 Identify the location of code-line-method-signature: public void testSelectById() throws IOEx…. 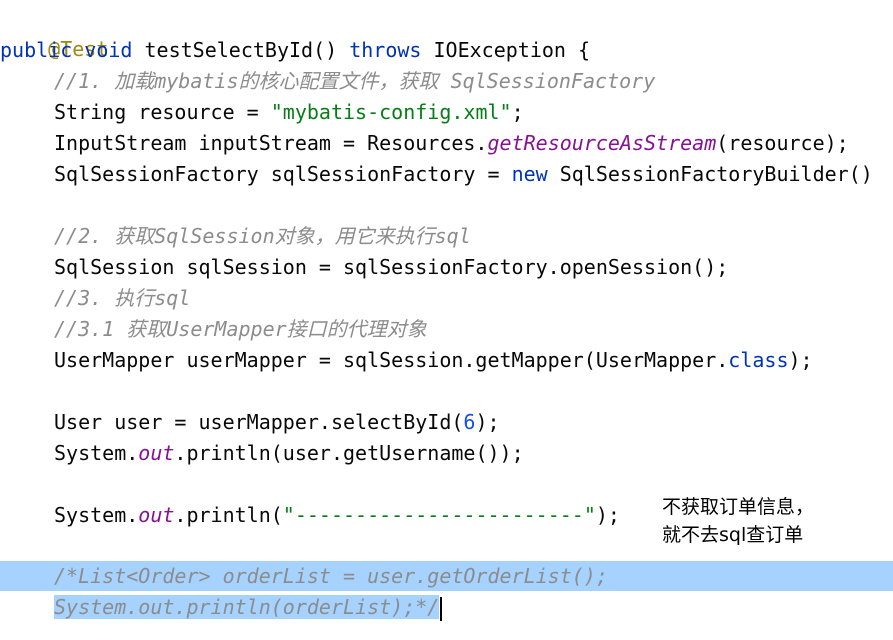
(446, 50).